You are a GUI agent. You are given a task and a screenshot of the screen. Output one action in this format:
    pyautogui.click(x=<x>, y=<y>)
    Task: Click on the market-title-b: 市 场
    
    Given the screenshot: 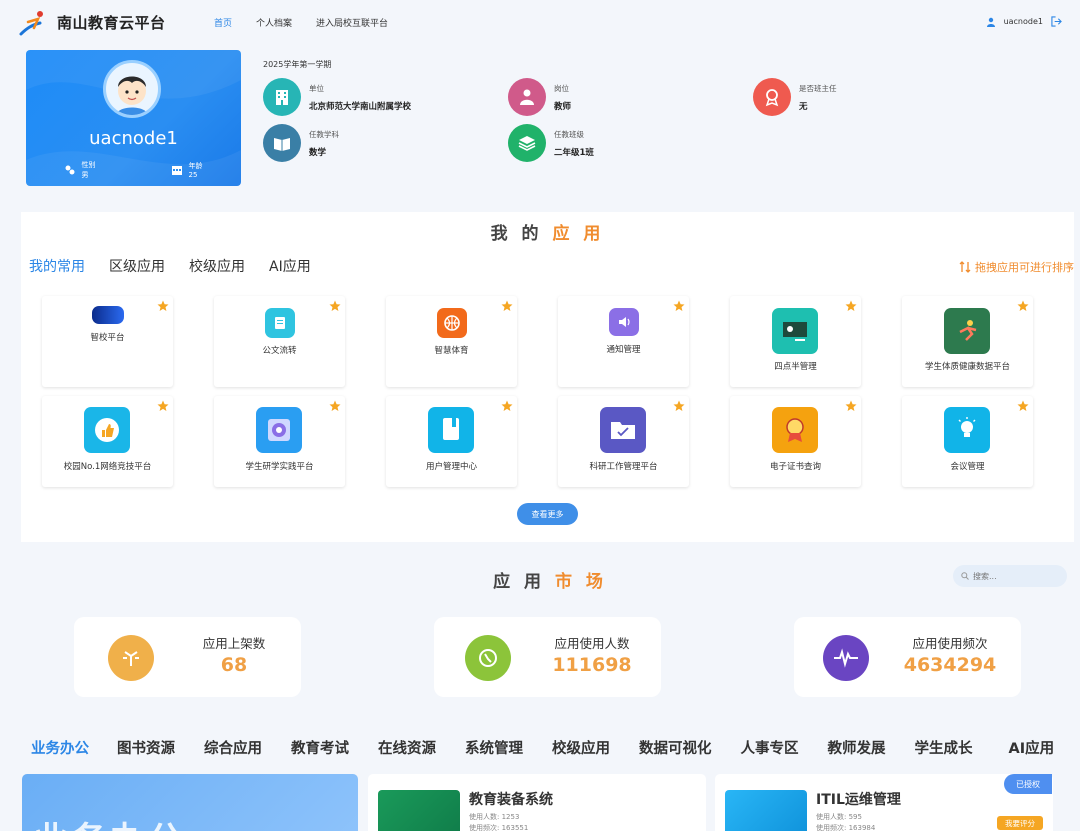 What is the action you would take?
    pyautogui.click(x=580, y=582)
    